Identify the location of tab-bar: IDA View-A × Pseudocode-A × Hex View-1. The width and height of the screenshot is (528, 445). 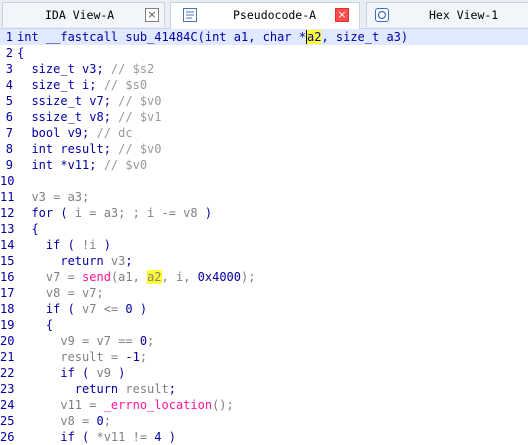
(264, 14).